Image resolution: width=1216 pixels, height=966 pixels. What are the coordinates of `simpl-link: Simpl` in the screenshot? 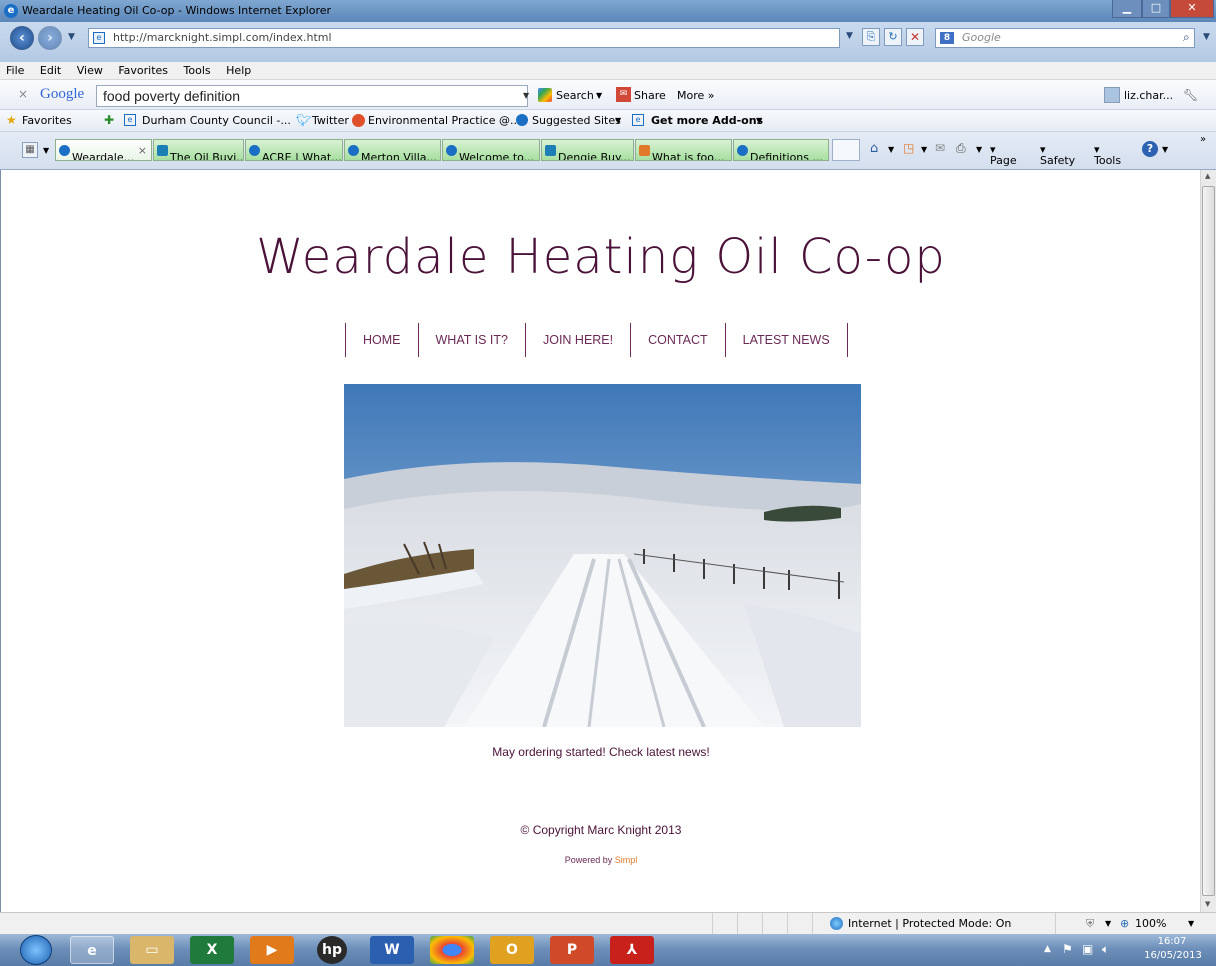 It's located at (626, 860).